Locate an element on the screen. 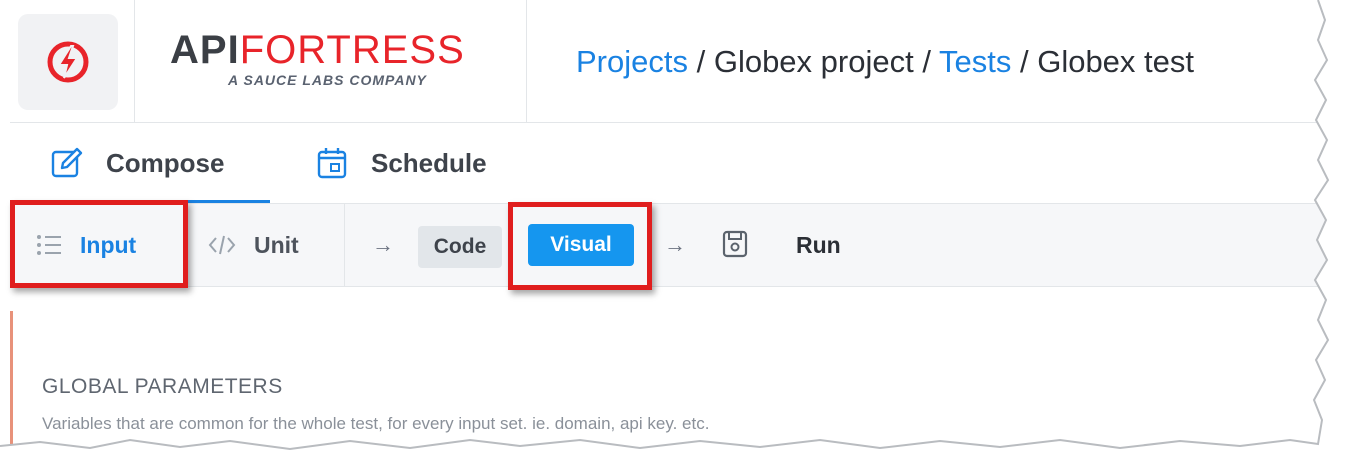 The width and height of the screenshot is (1348, 474). tab-compose: Compose is located at coordinates (137, 163).